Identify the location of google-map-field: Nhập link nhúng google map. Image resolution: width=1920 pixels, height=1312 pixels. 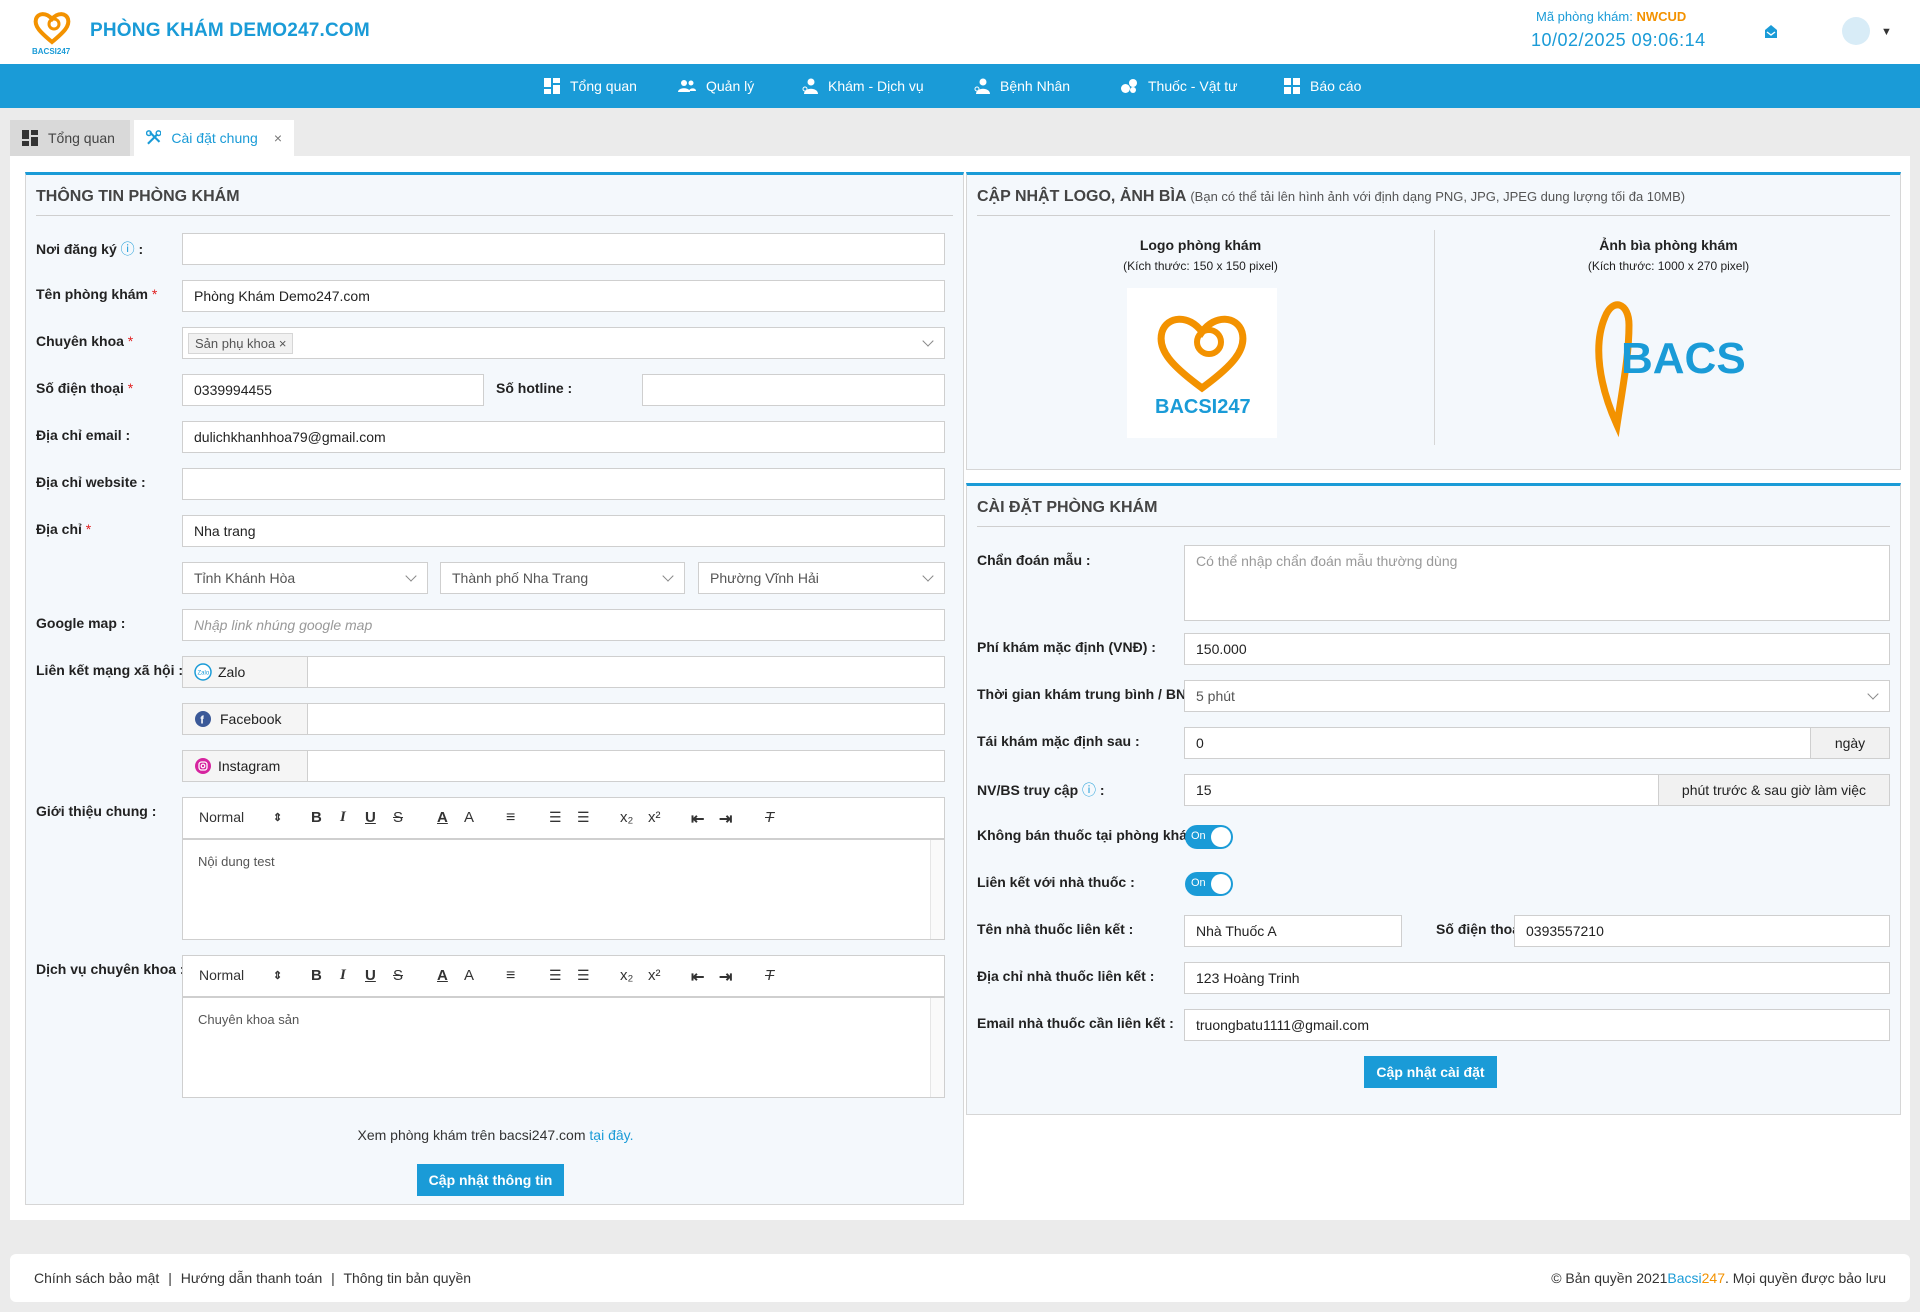
(563, 625).